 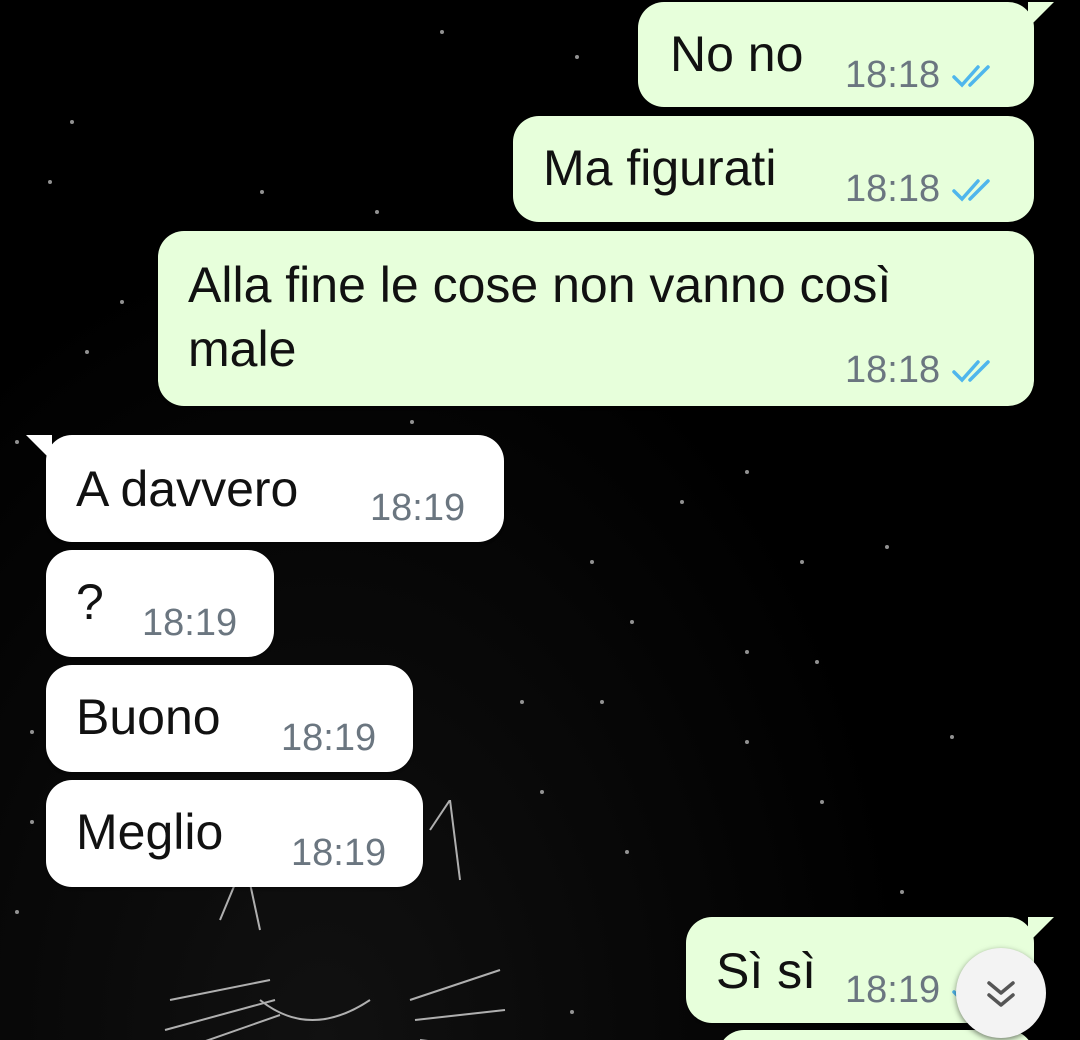 I want to click on message-text: ?, so click(x=90, y=602).